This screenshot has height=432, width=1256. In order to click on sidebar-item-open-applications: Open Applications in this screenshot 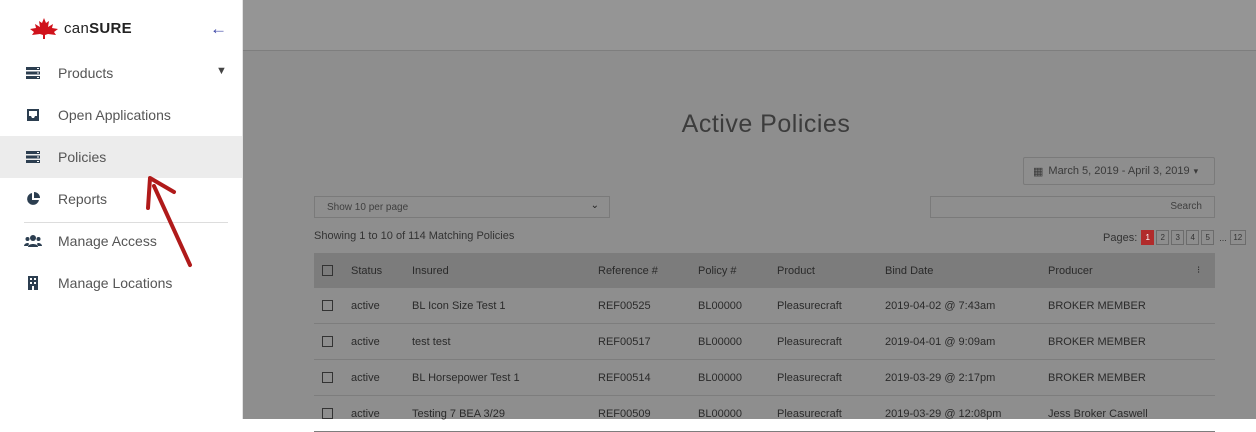, I will do `click(121, 115)`.